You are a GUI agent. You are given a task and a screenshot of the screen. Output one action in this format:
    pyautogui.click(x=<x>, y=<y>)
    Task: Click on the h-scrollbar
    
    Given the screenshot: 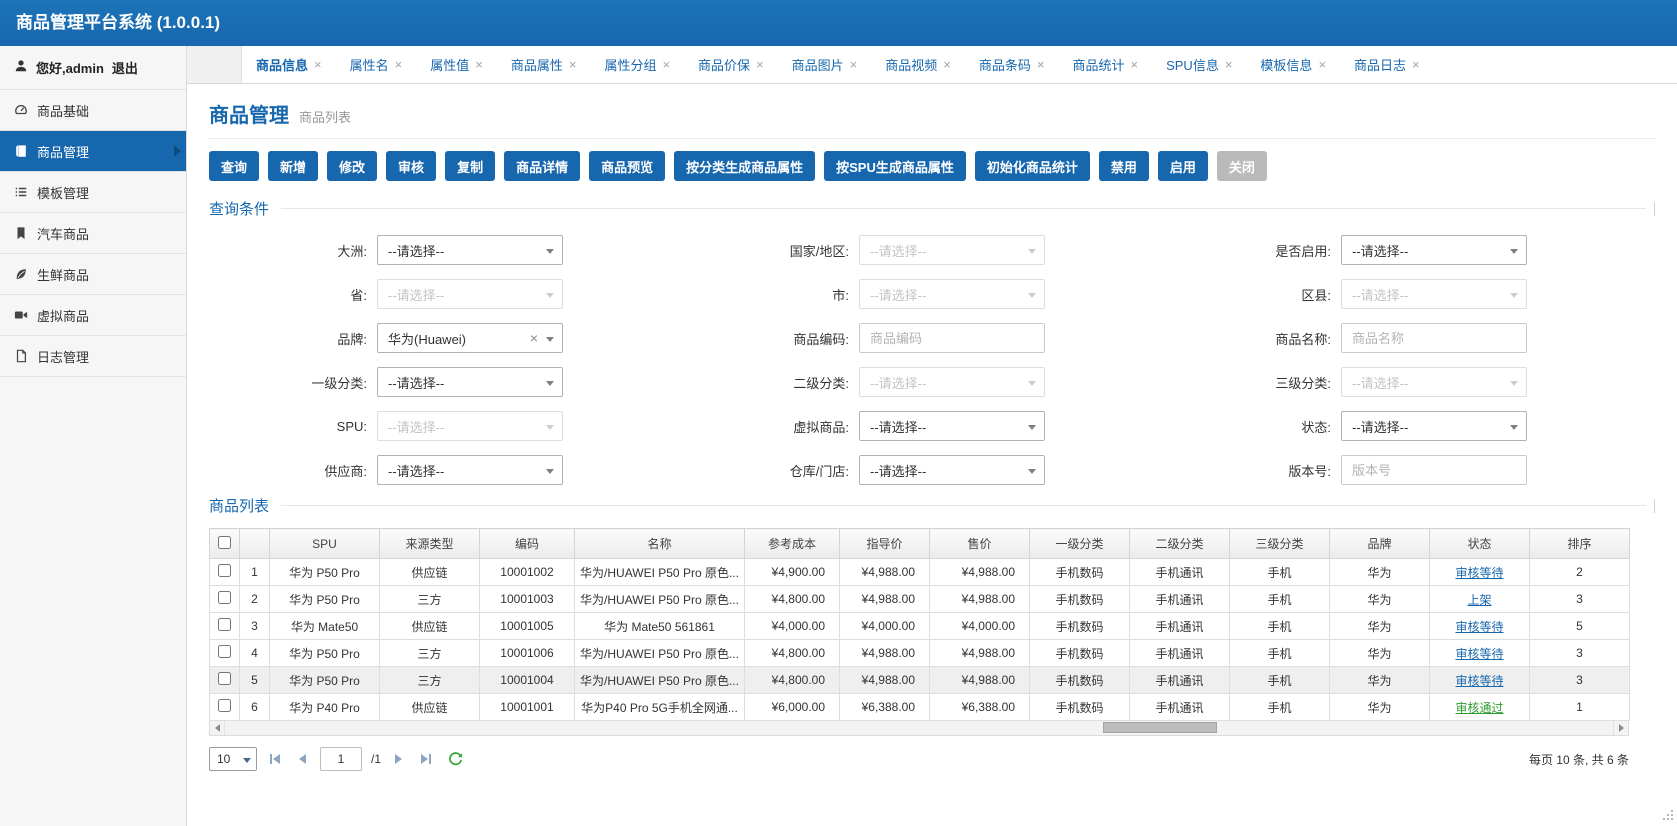 What is the action you would take?
    pyautogui.click(x=919, y=728)
    